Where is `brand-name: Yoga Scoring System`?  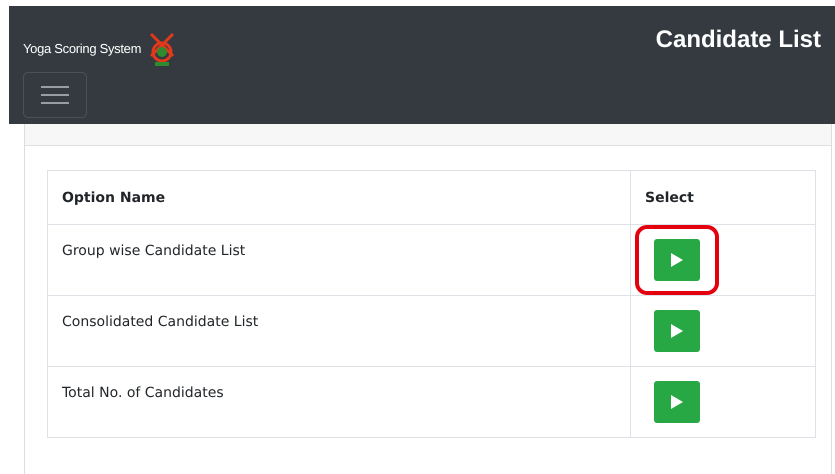 brand-name: Yoga Scoring System is located at coordinates (82, 48).